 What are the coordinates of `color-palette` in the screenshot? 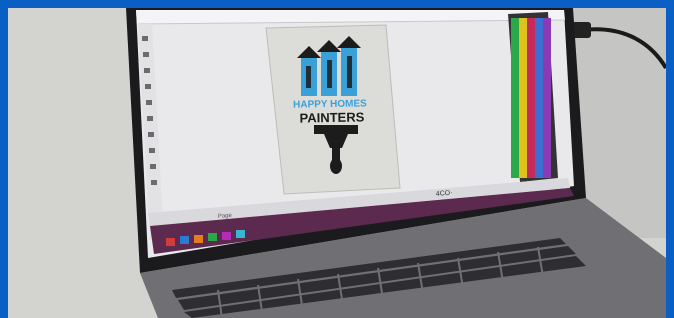 It's located at (533, 97).